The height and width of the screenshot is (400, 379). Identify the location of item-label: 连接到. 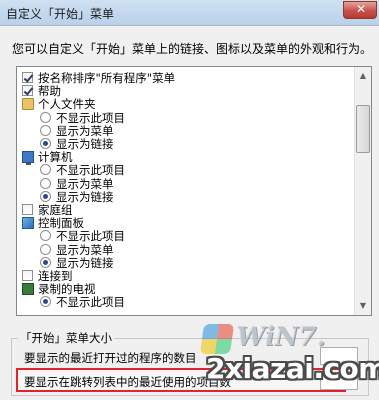
(55, 276).